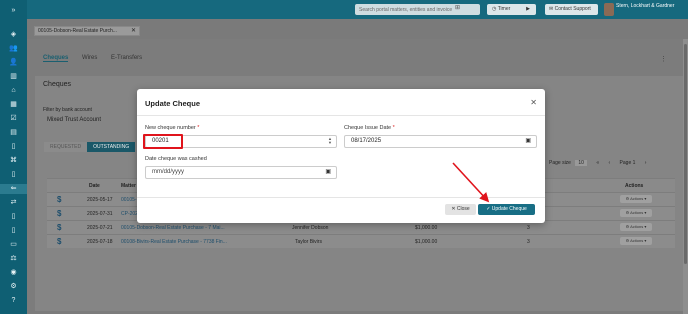  I want to click on sidebar-collapse-icon: », so click(13, 11).